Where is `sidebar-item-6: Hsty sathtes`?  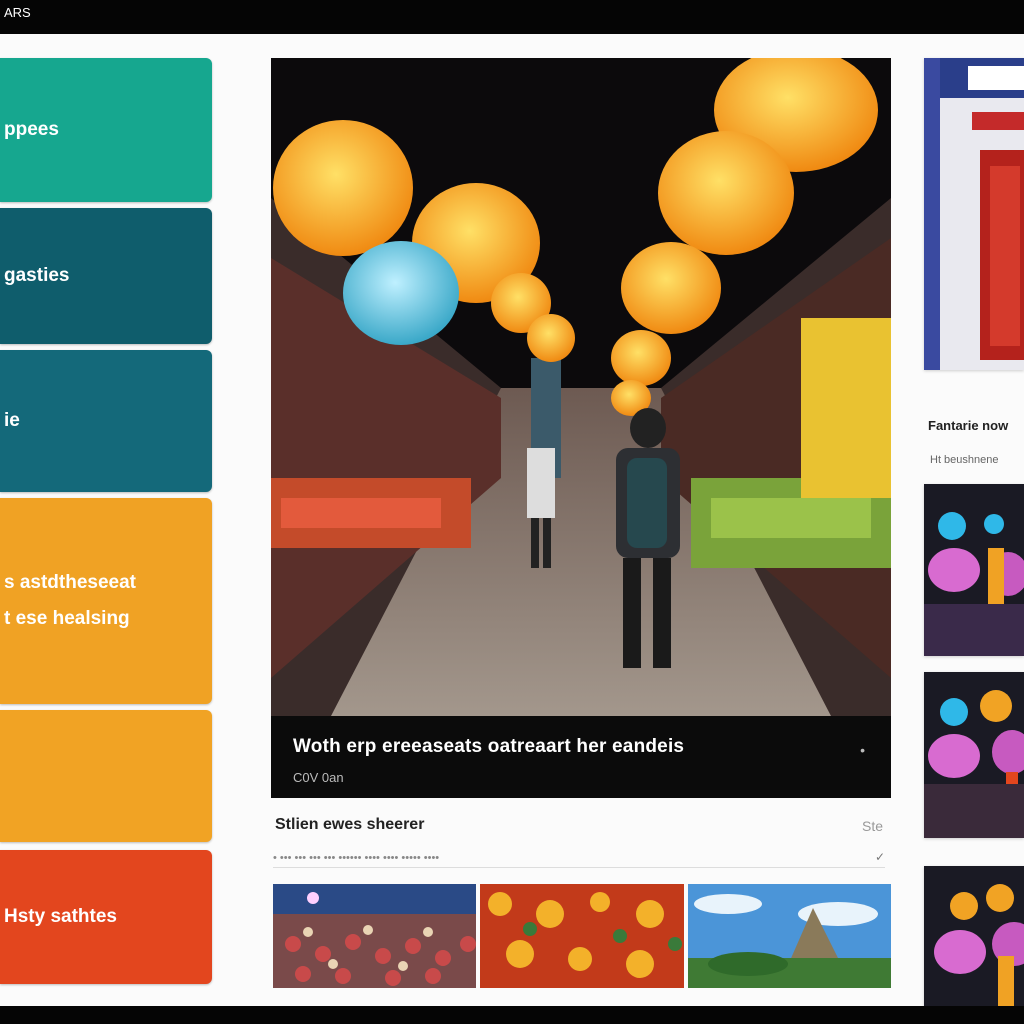 sidebar-item-6: Hsty sathtes is located at coordinates (106, 917).